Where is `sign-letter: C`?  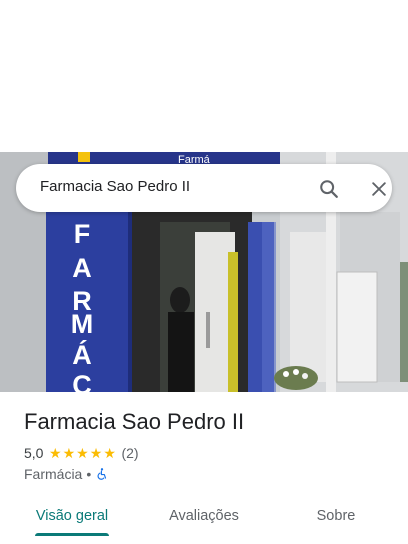
sign-letter: C is located at coordinates (82, 381).